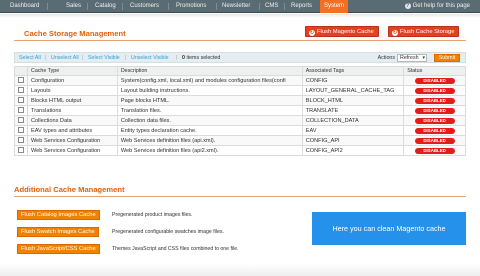  What do you see at coordinates (104, 58) in the screenshot?
I see `select-visible-link: Select Visible` at bounding box center [104, 58].